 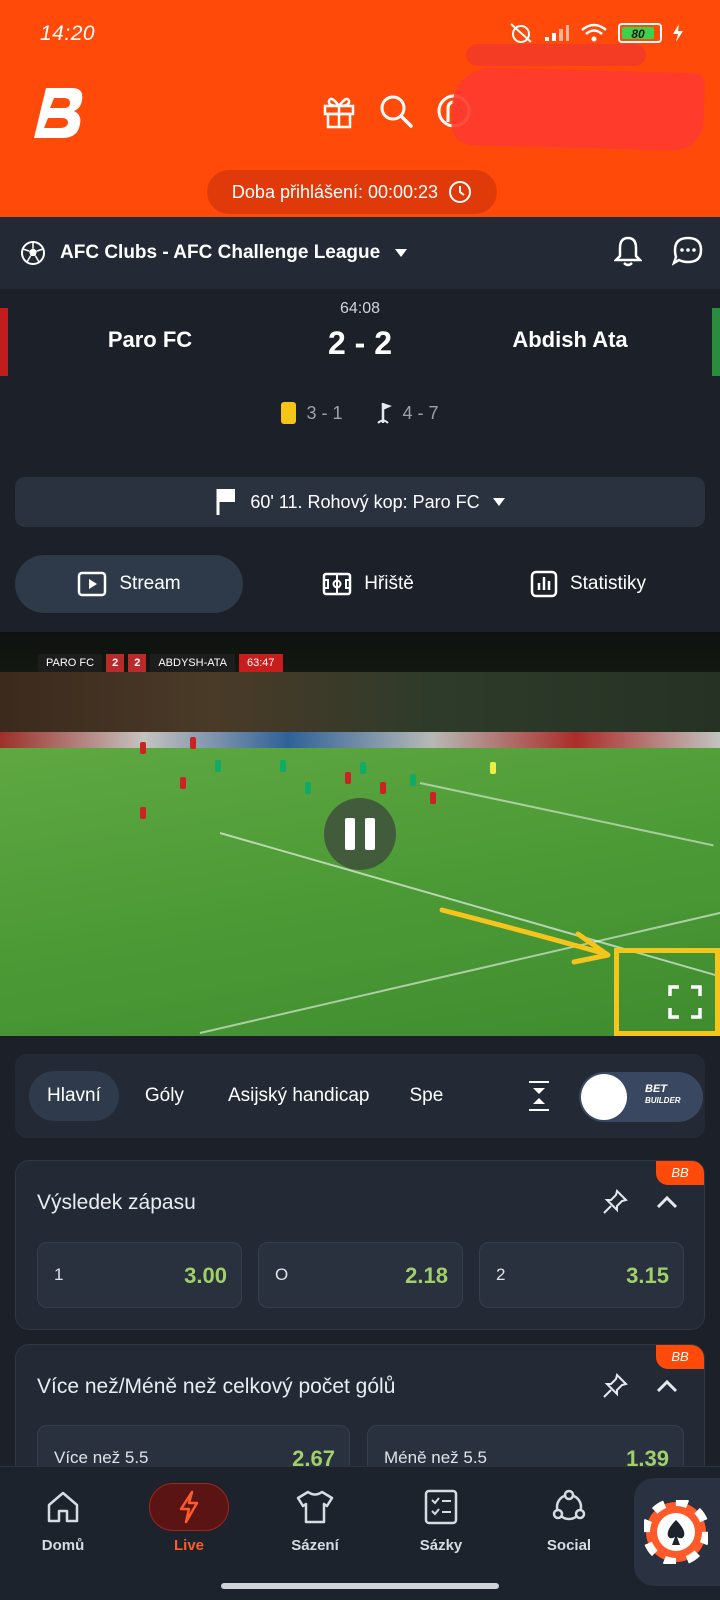 I want to click on home-team-name: Paro FC, so click(x=150, y=339).